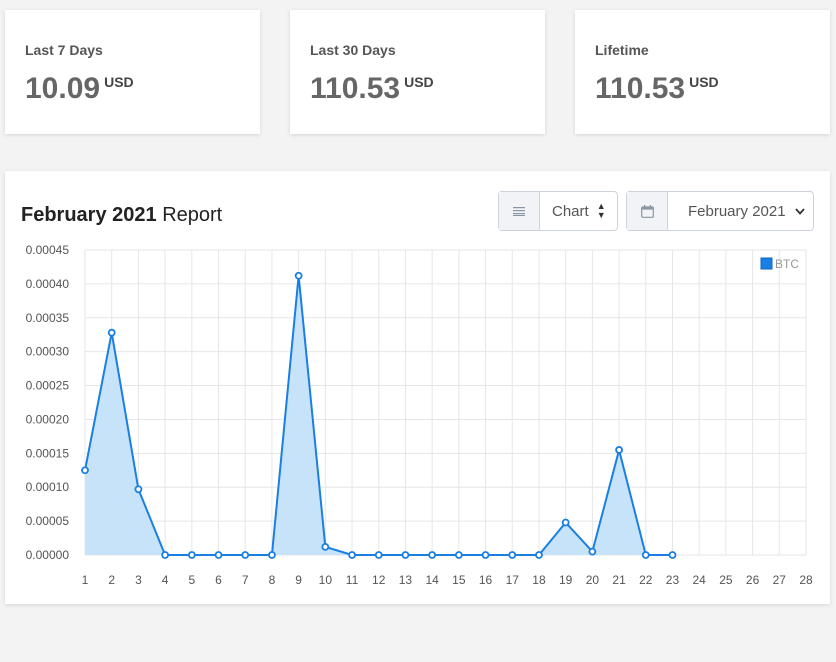 This screenshot has height=662, width=836. I want to click on x-tick-label: 10, so click(326, 580).